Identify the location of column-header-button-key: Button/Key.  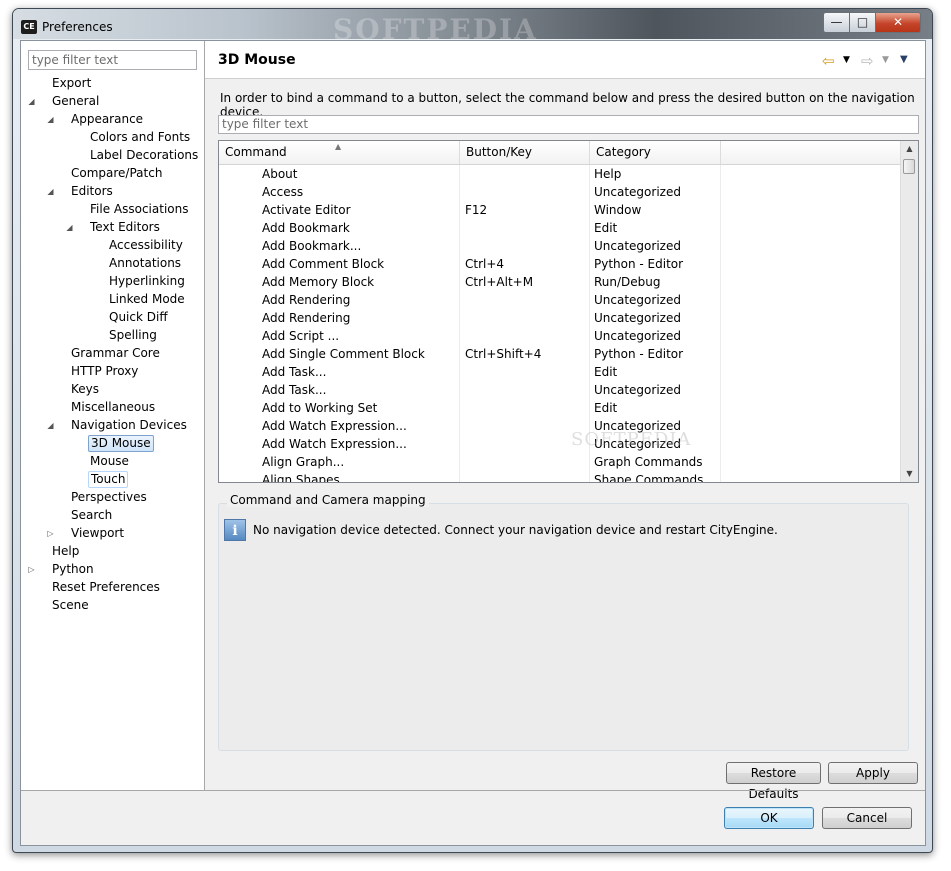
(525, 152).